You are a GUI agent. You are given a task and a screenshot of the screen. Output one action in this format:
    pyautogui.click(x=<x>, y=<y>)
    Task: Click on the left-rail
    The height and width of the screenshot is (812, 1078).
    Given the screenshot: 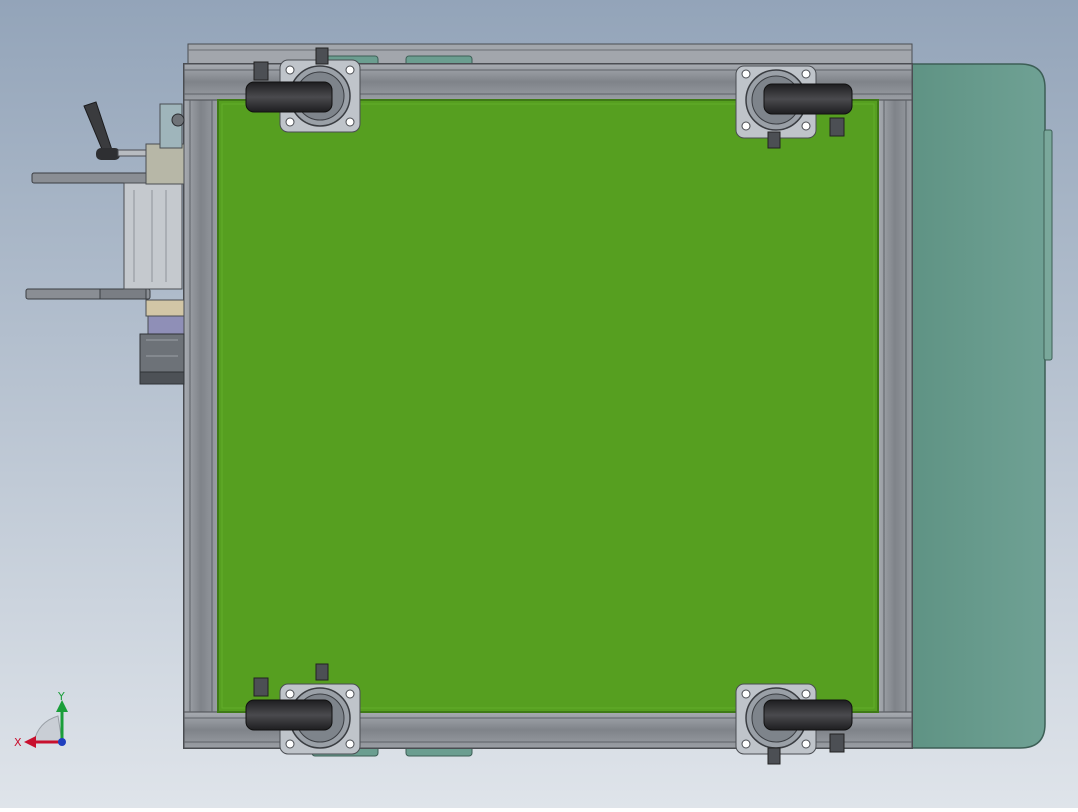 What is the action you would take?
    pyautogui.click(x=201, y=406)
    